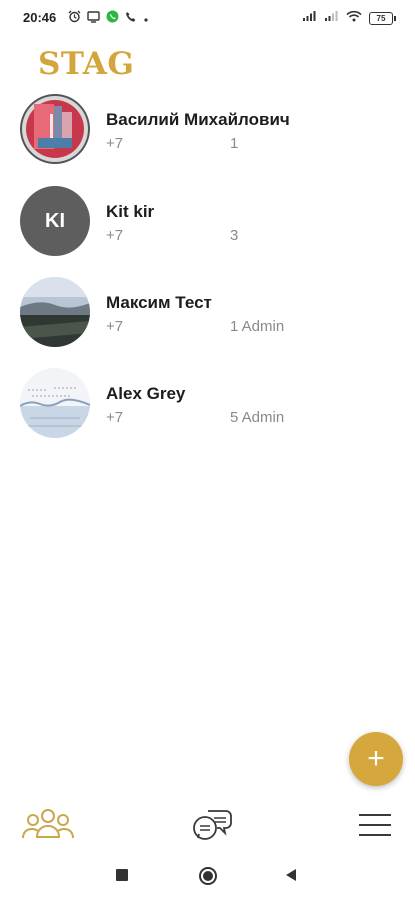 Image resolution: width=415 pixels, height=900 pixels. I want to click on system-nav, so click(207, 878).